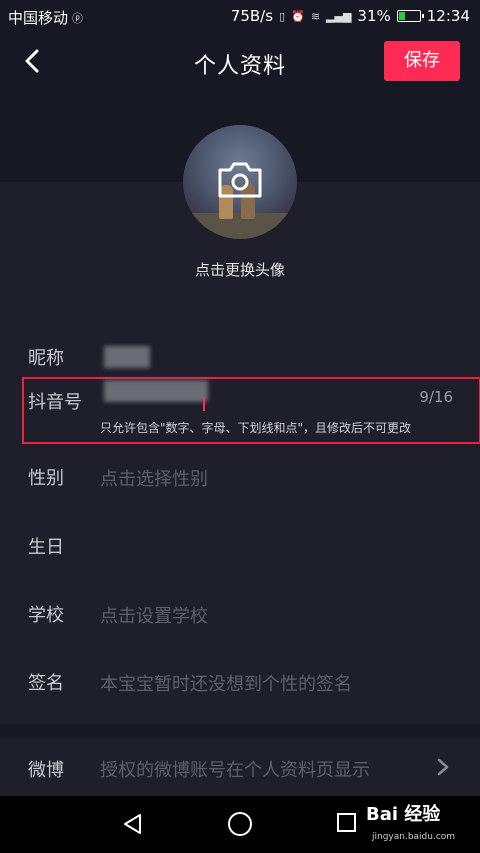  Describe the element at coordinates (403, 814) in the screenshot. I see `watermark-brand: Bai 经验` at that location.